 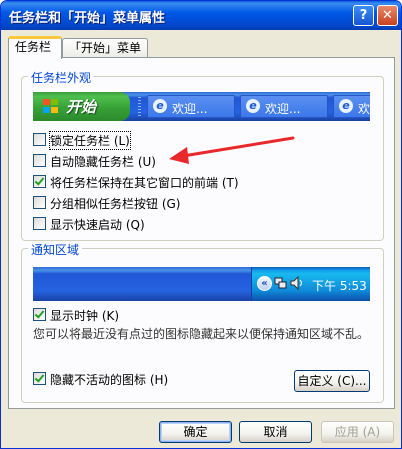 What do you see at coordinates (201, 334) in the screenshot?
I see `notification-description: 您可以将最近没有点过的图标隐藏起来以便保持通知区域不乱。` at bounding box center [201, 334].